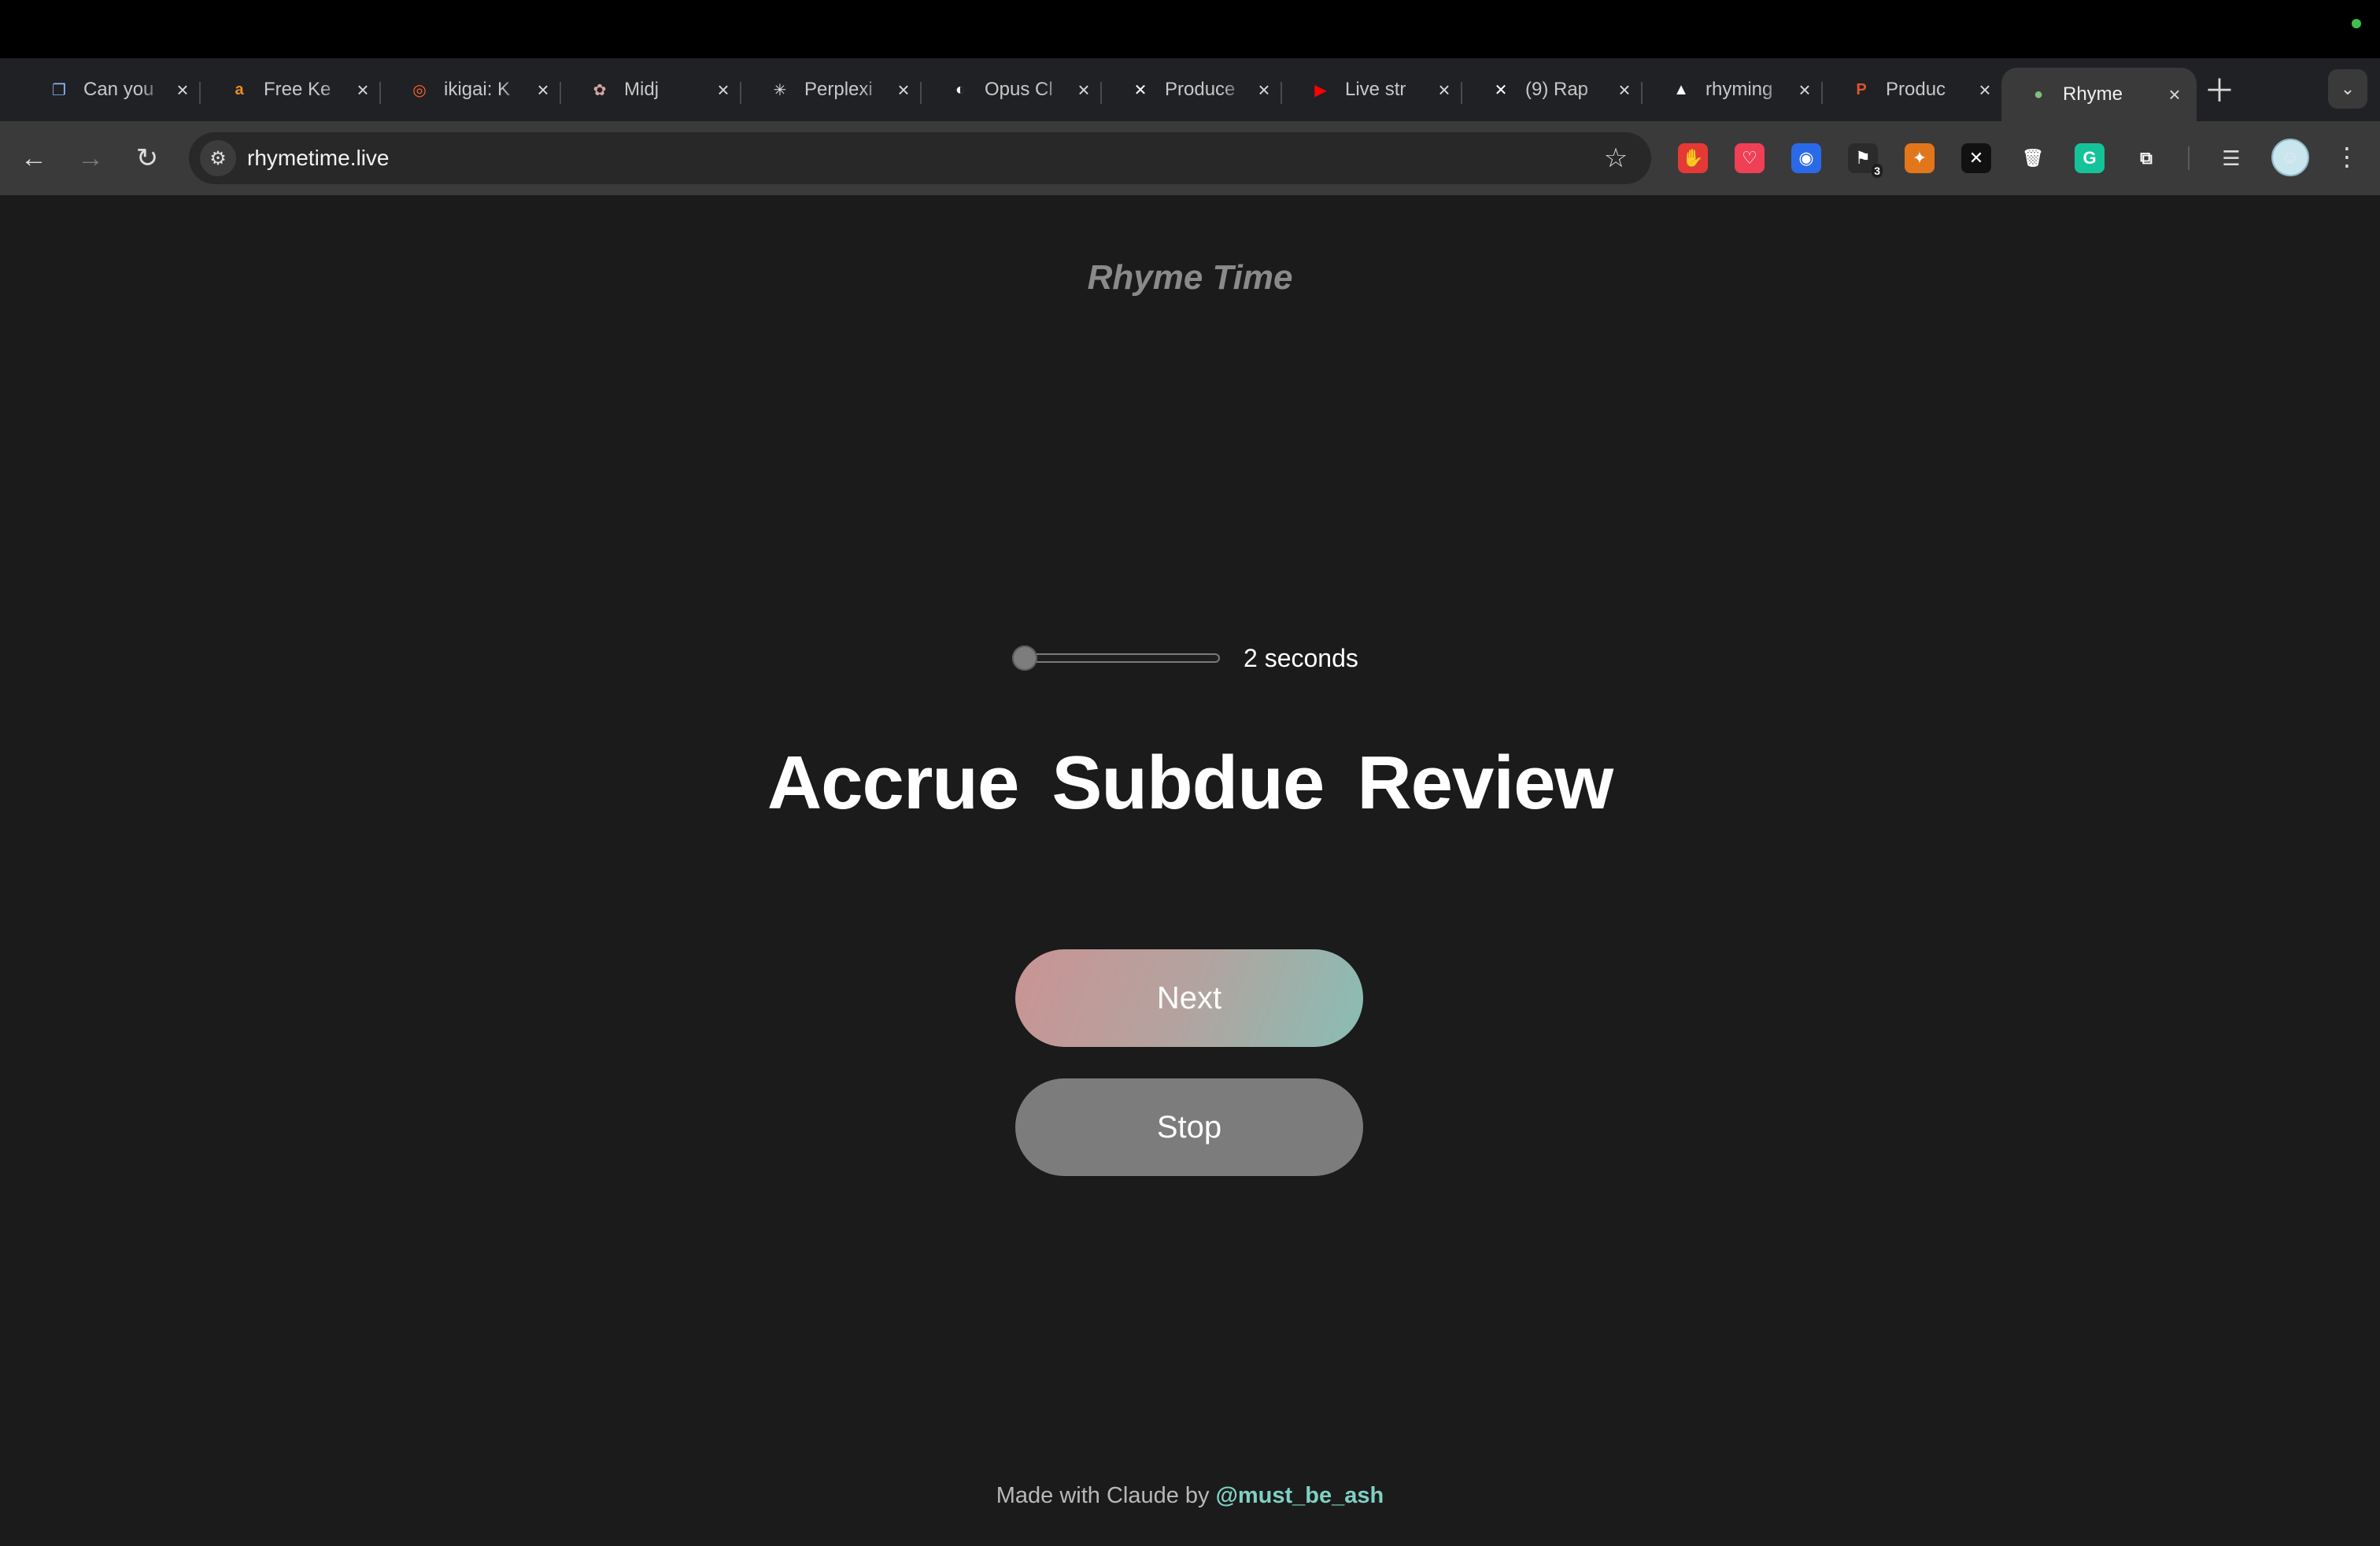 This screenshot has width=2380, height=1546. Describe the element at coordinates (2231, 158) in the screenshot. I see `reading-list-icon: ☰` at that location.